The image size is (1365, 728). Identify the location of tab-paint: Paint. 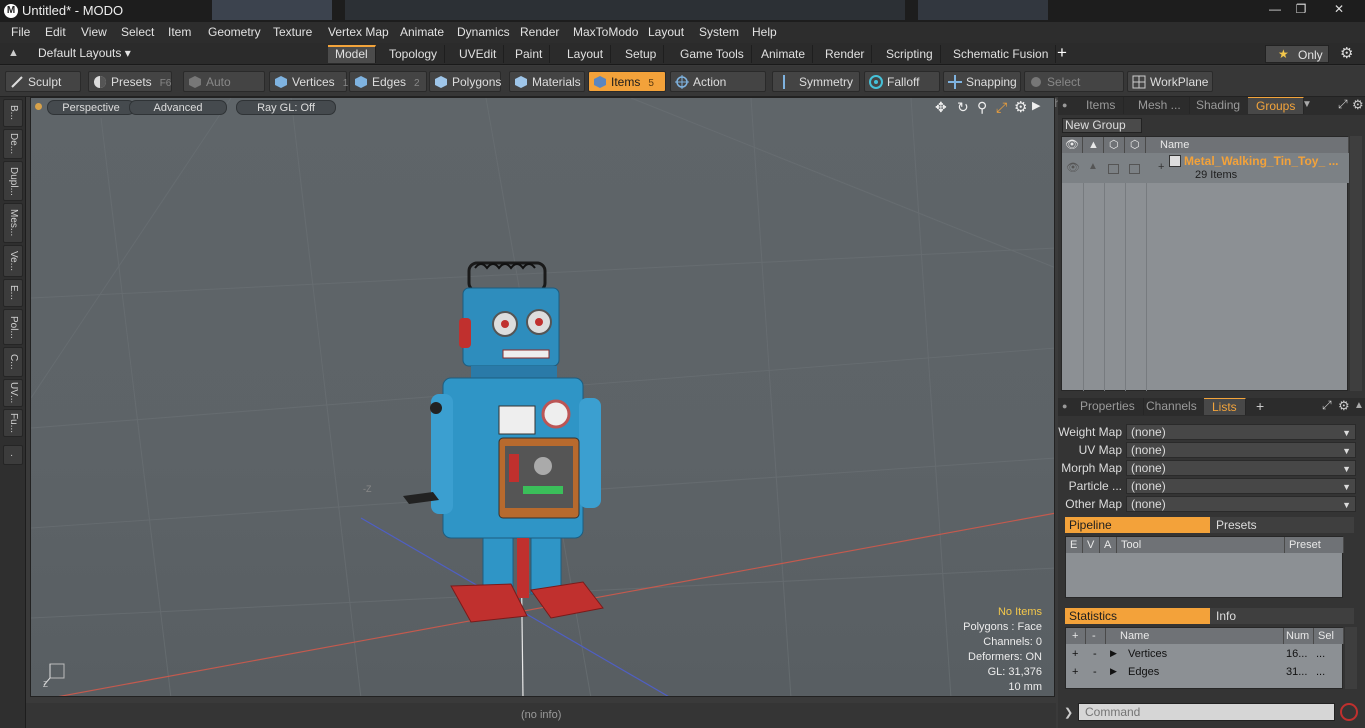
(529, 54).